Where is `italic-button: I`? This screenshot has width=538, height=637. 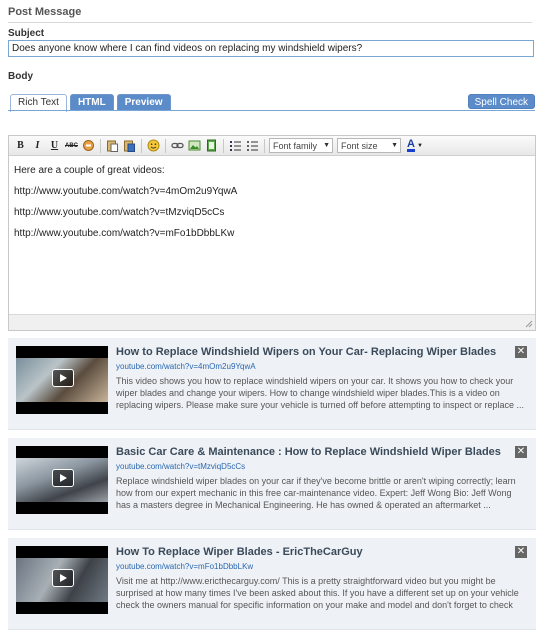
italic-button: I is located at coordinates (37, 145).